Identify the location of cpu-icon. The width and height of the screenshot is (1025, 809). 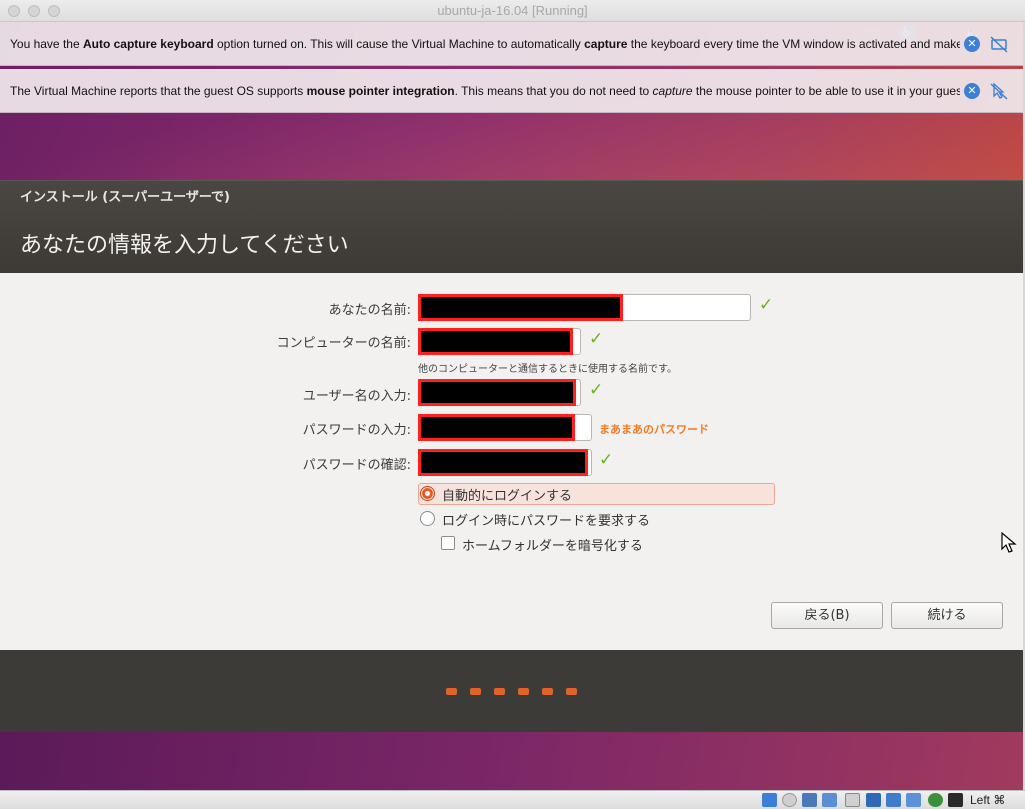
(935, 800).